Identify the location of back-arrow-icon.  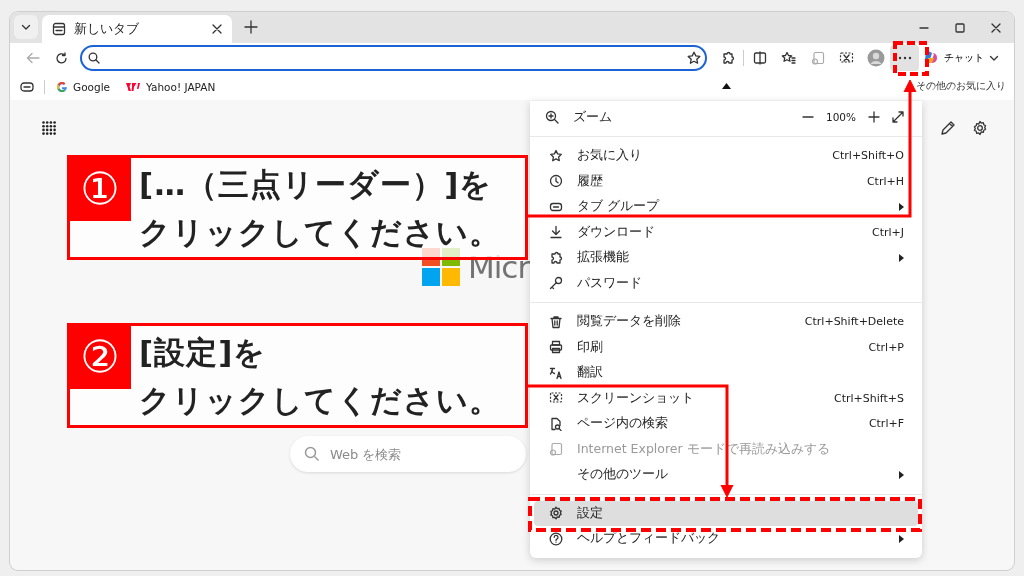
(32, 58).